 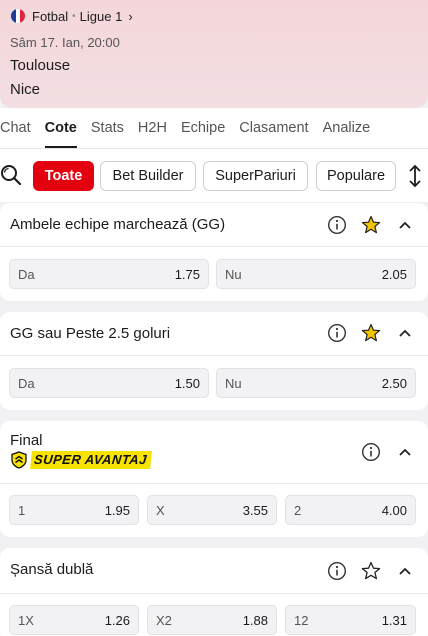 What do you see at coordinates (164, 620) in the screenshot?
I see `odd-label: X2` at bounding box center [164, 620].